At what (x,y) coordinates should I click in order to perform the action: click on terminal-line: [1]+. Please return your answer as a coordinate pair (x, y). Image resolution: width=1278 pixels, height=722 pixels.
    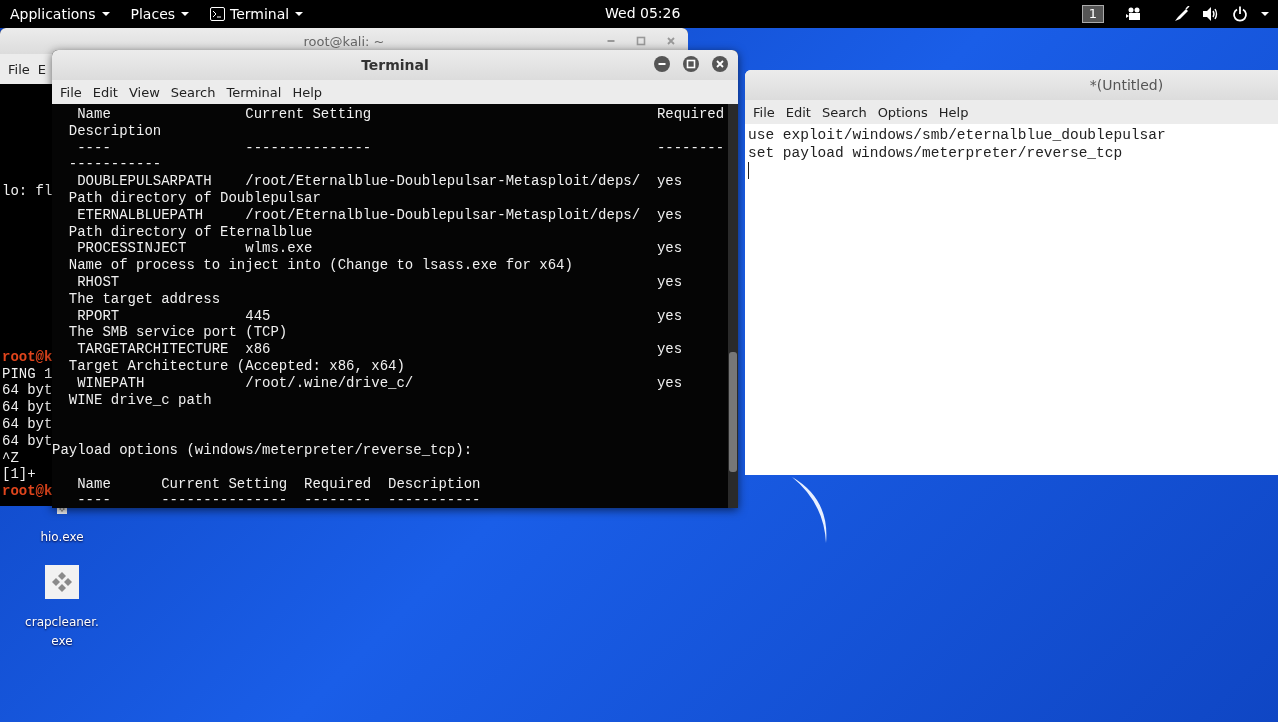
    Looking at the image, I should click on (19, 475).